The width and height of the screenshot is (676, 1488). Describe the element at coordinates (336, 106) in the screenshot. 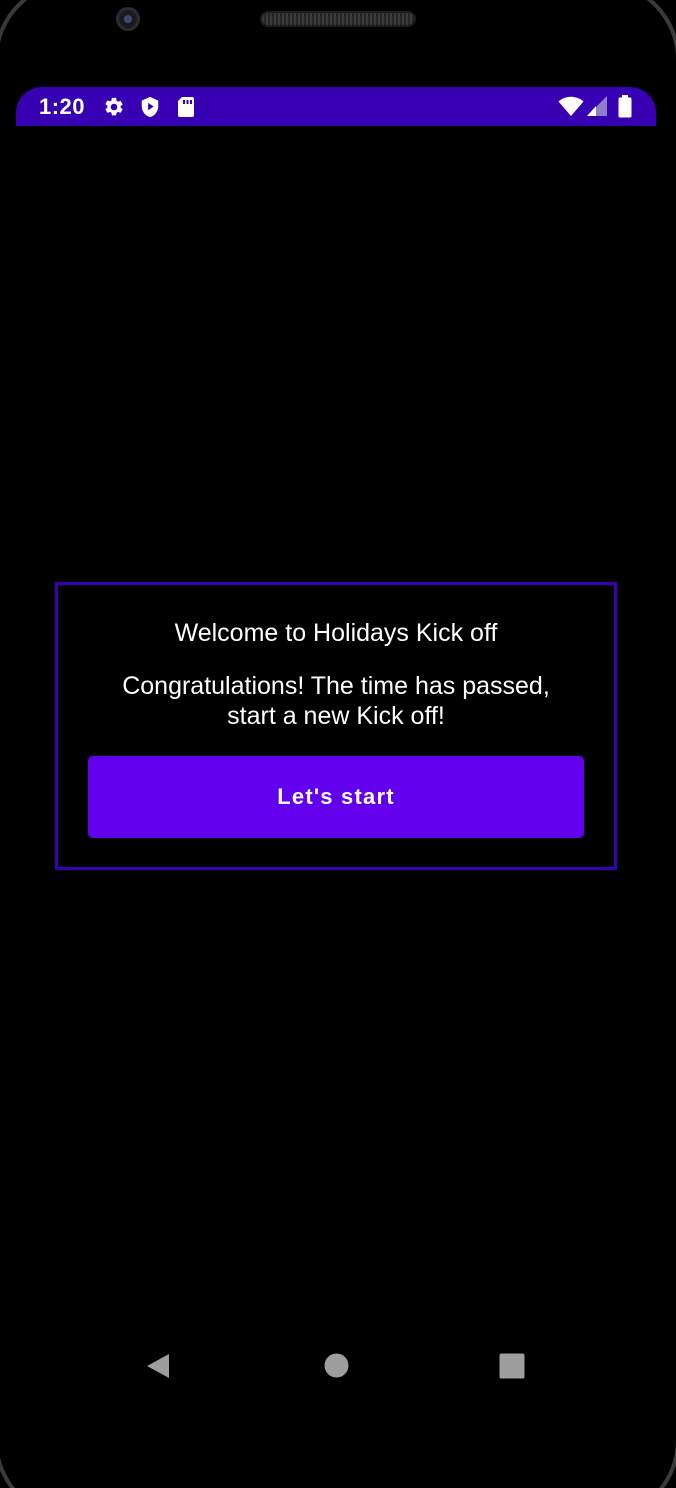

I see `status-bar: 1:20` at that location.